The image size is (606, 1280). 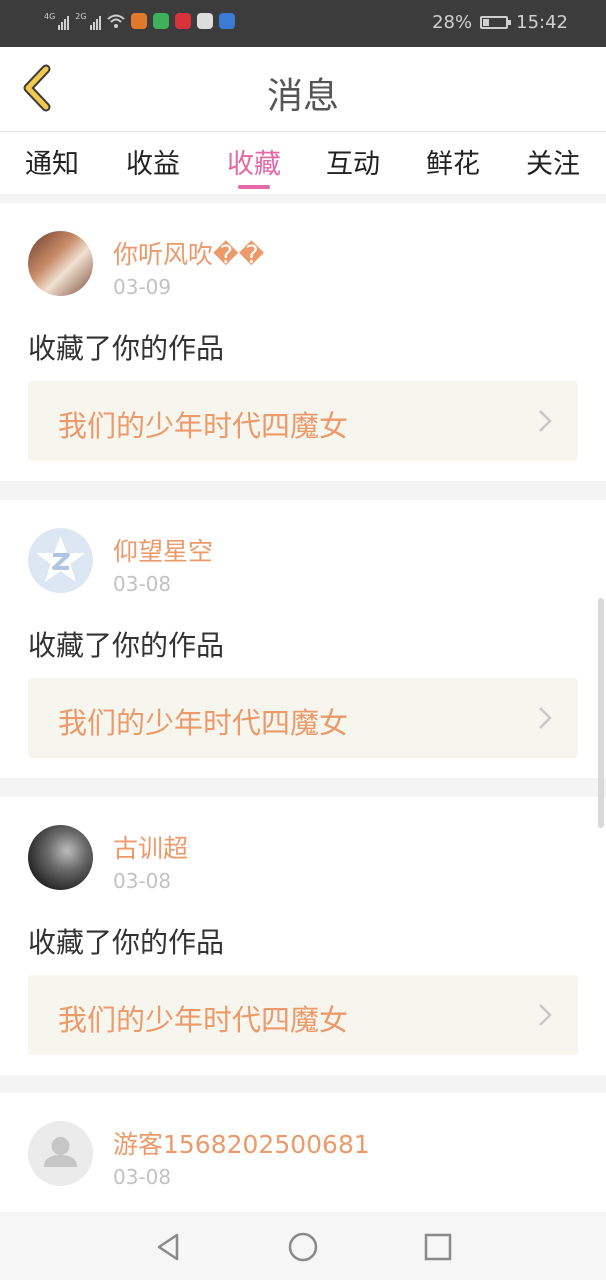 I want to click on tab-earnings: 收益, so click(x=153, y=161).